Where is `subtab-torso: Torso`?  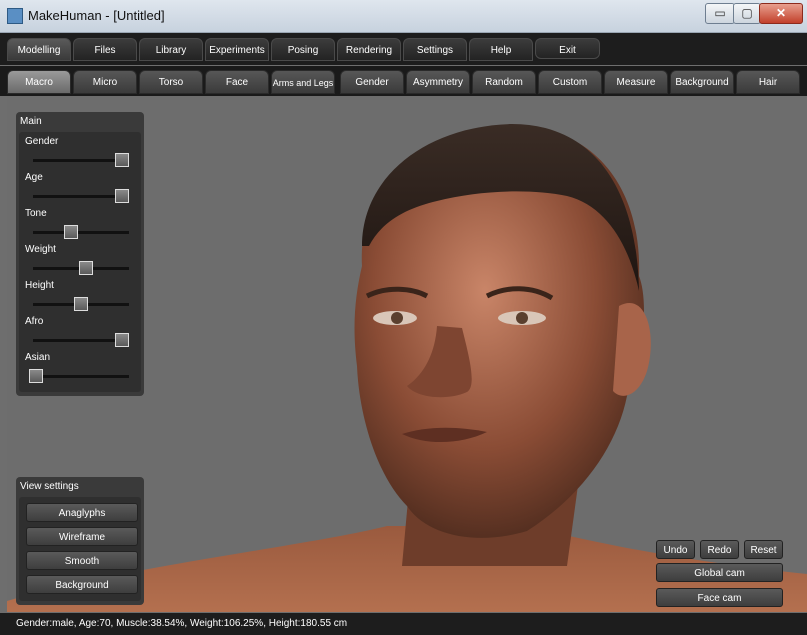 subtab-torso: Torso is located at coordinates (171, 82).